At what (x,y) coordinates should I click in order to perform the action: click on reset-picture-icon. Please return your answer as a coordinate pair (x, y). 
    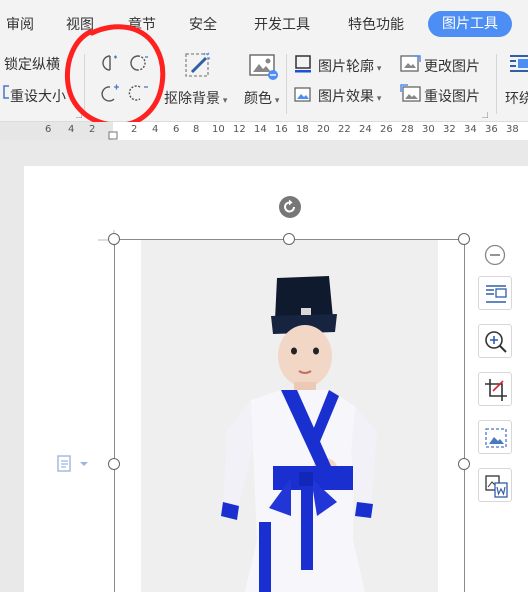
    Looking at the image, I should click on (410, 93).